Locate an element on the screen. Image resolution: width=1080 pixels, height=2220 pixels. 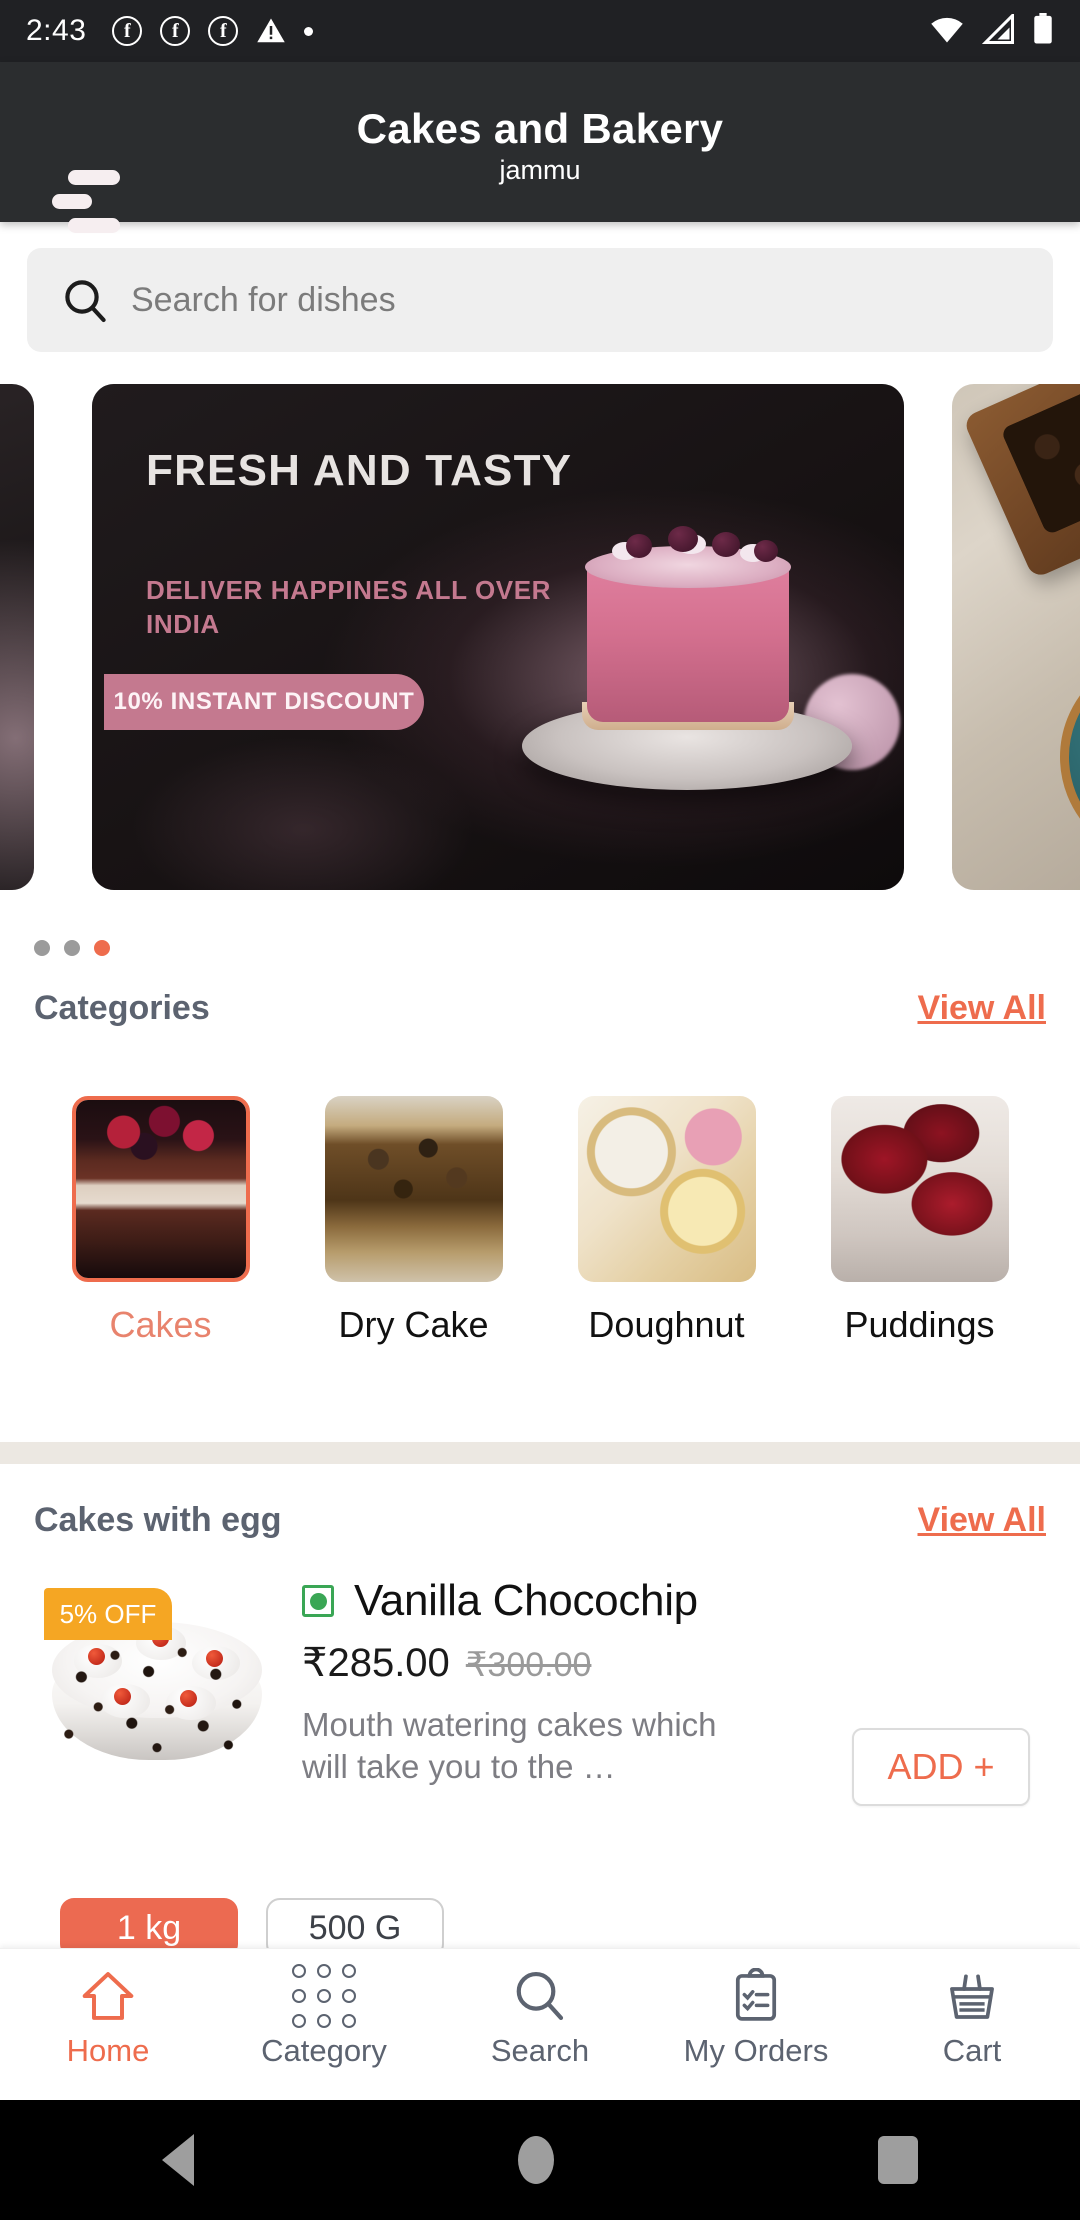
status-bar-notification-icons: f f f is located at coordinates (213, 31).